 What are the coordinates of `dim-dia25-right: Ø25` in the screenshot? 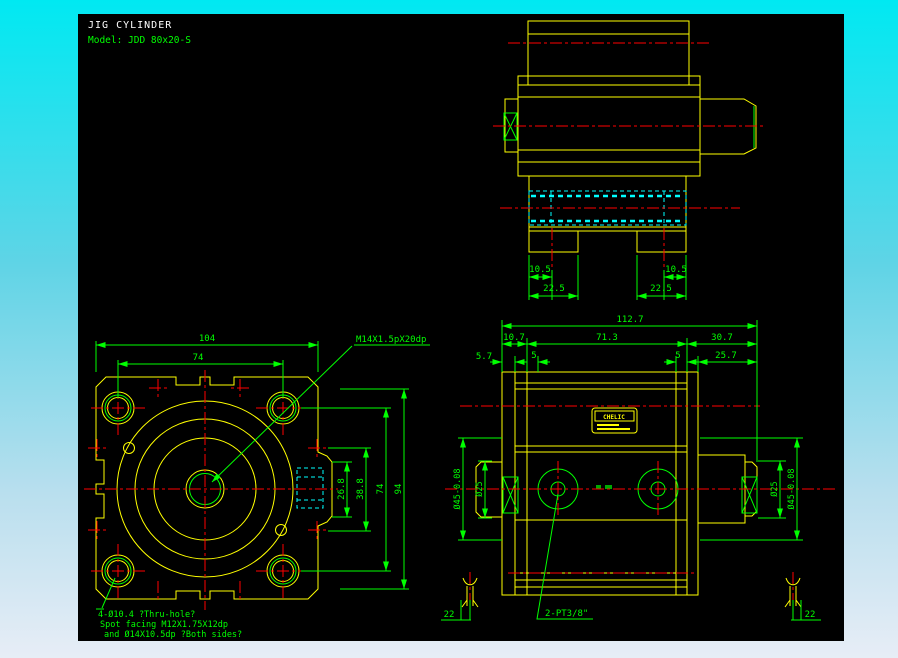 It's located at (774, 488).